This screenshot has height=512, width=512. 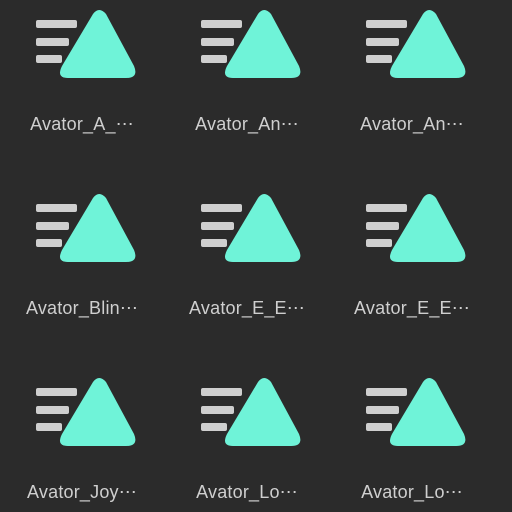 I want to click on asset-item: Avator_Joy⋯, so click(x=82, y=440).